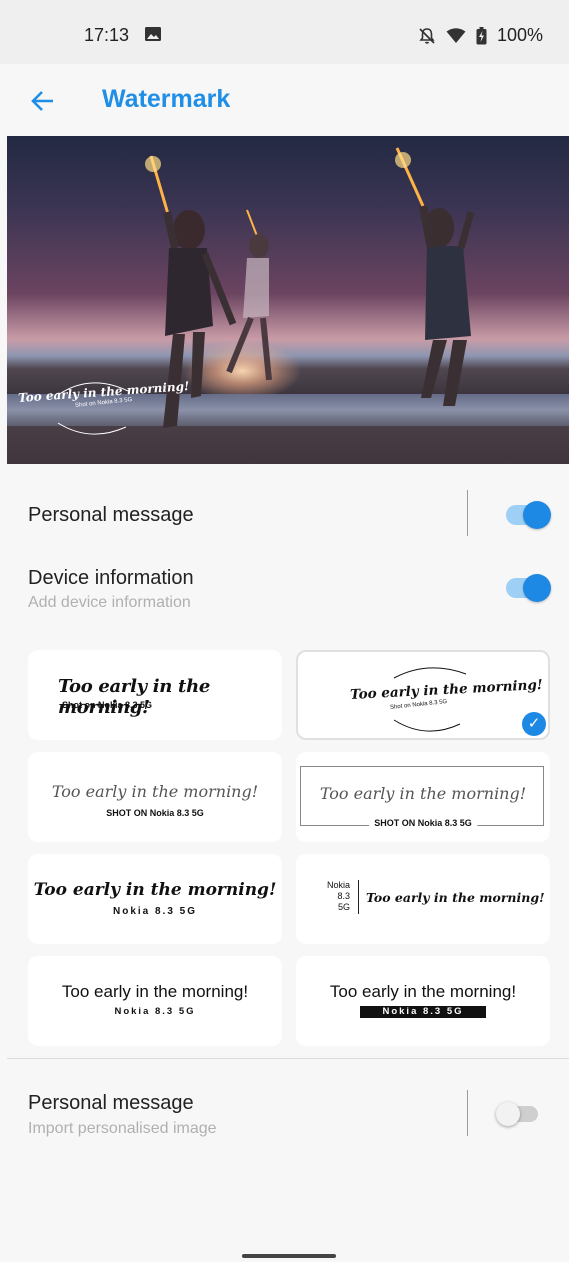 The image size is (569, 1262). Describe the element at coordinates (288, 1058) in the screenshot. I see `section-divider` at that location.